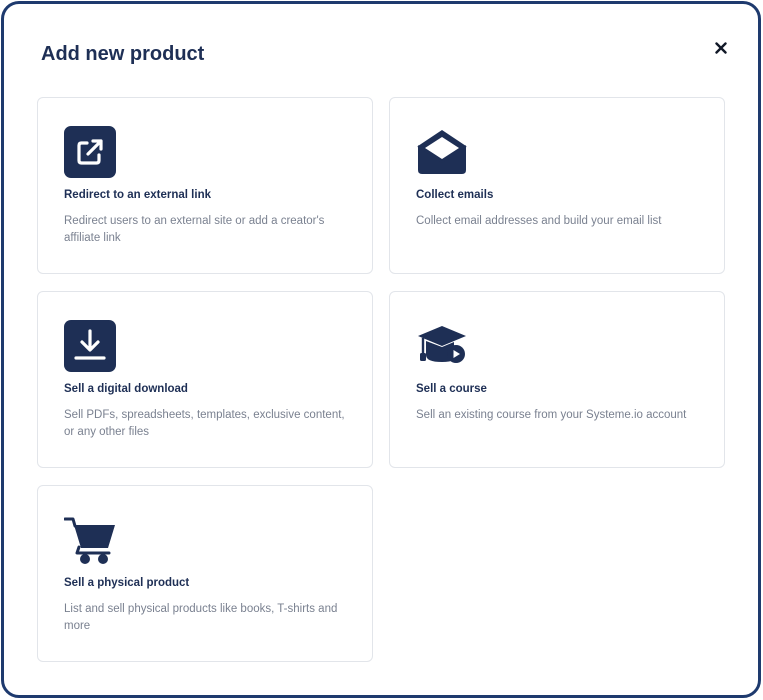 The image size is (763, 700). I want to click on card-title: Sell a physical product, so click(127, 583).